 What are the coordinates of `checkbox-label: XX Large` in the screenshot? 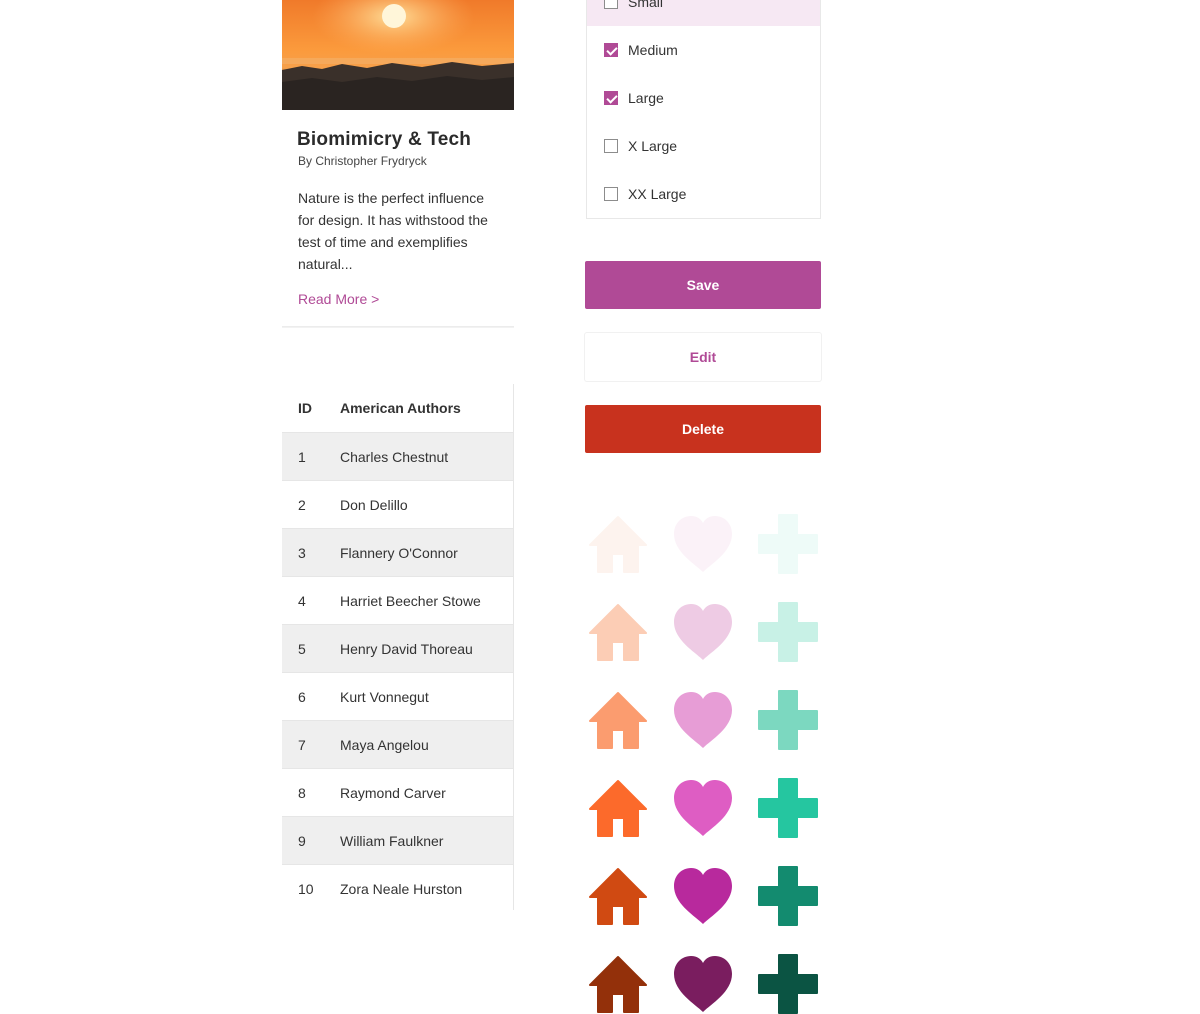 It's located at (657, 194).